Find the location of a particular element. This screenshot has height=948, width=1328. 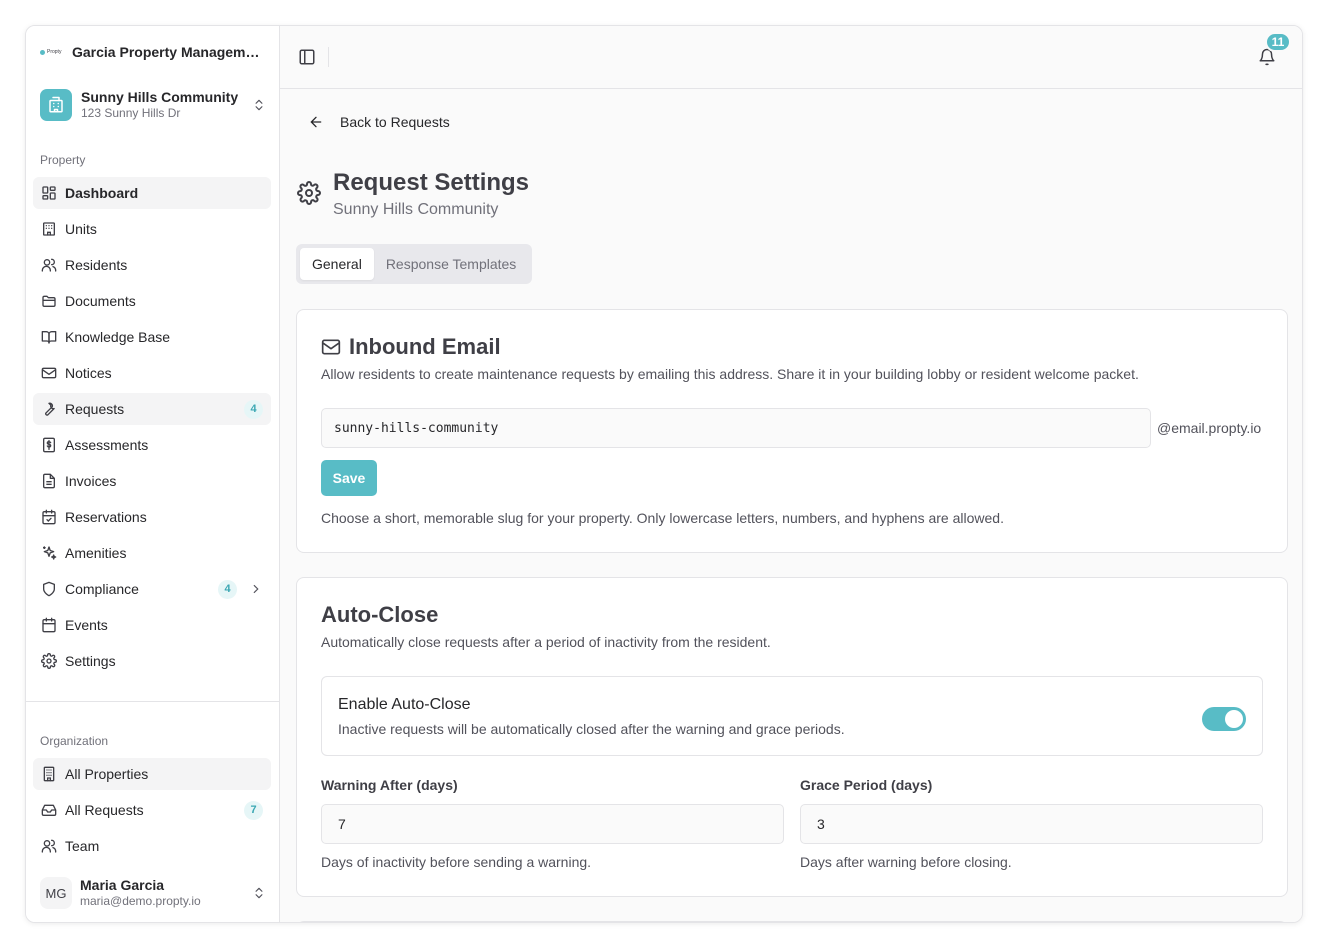

sidebar-item-label: All Properties is located at coordinates (107, 774).